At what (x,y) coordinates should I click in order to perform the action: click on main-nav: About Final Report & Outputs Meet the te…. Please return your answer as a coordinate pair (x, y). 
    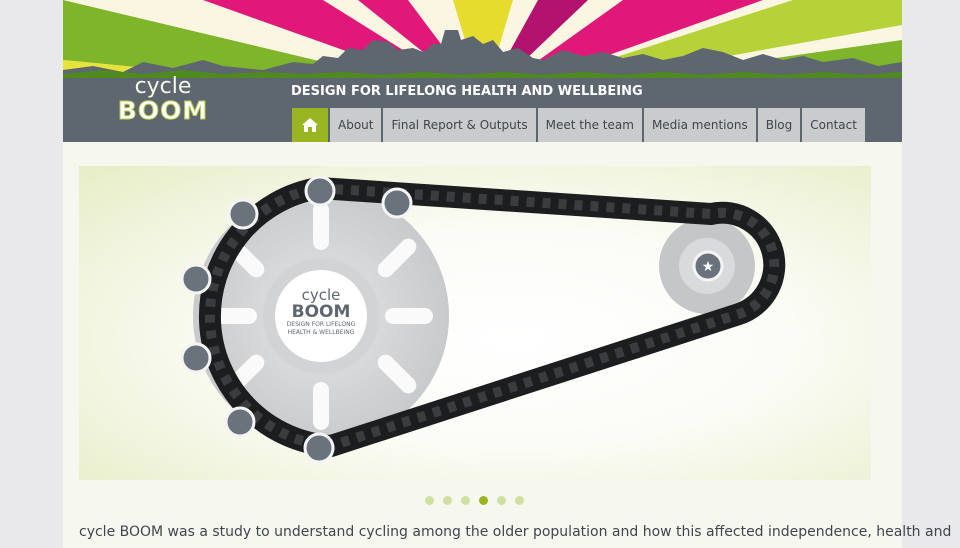
    Looking at the image, I should click on (579, 125).